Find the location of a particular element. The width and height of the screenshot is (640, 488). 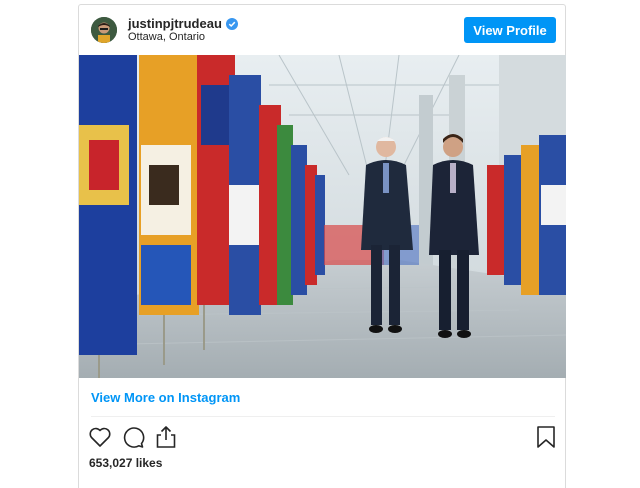

share-icon is located at coordinates (166, 437).